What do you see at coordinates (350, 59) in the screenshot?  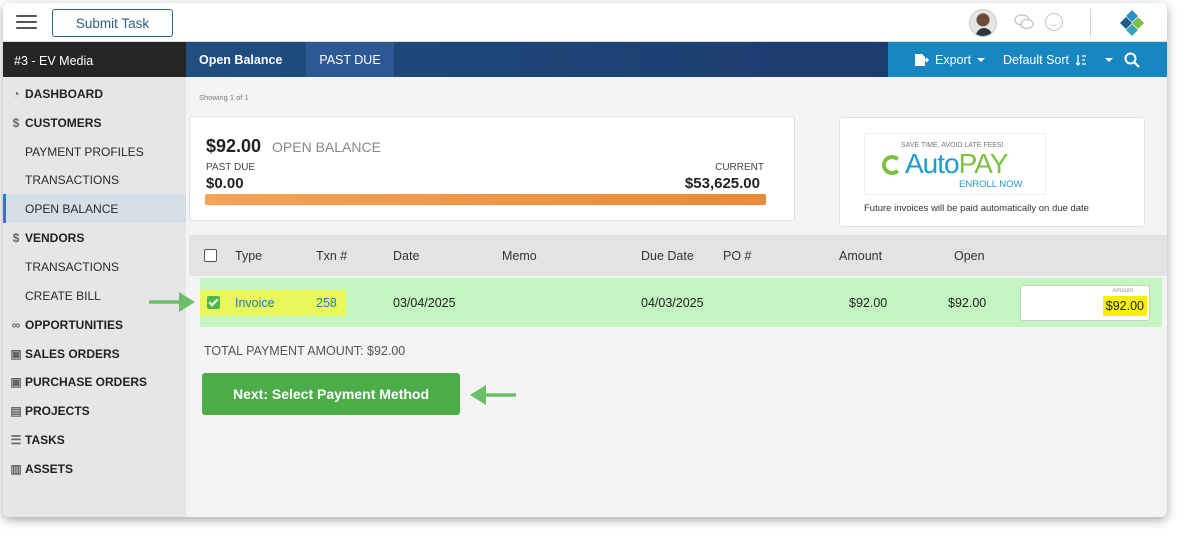 I see `tab-past-due: PAST DUE` at bounding box center [350, 59].